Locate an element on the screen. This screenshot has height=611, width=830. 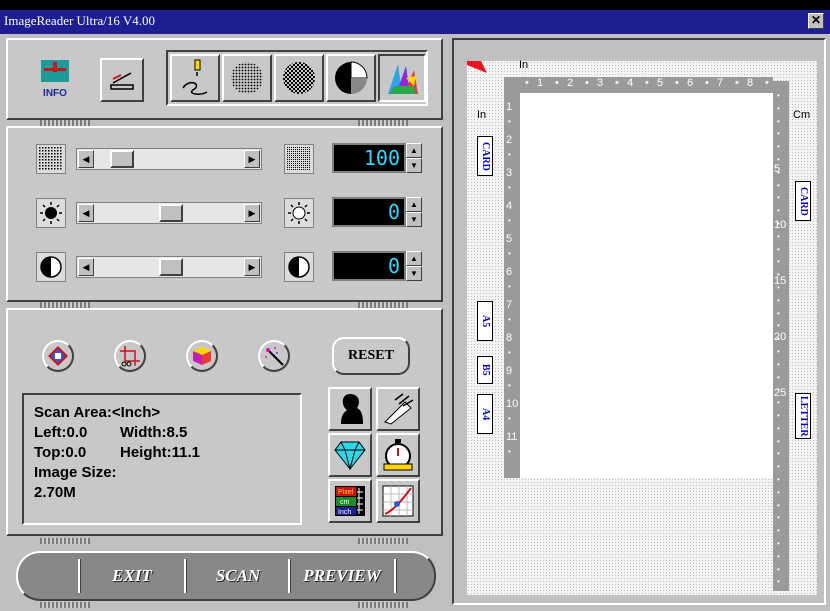
grayscale-button is located at coordinates (351, 78).